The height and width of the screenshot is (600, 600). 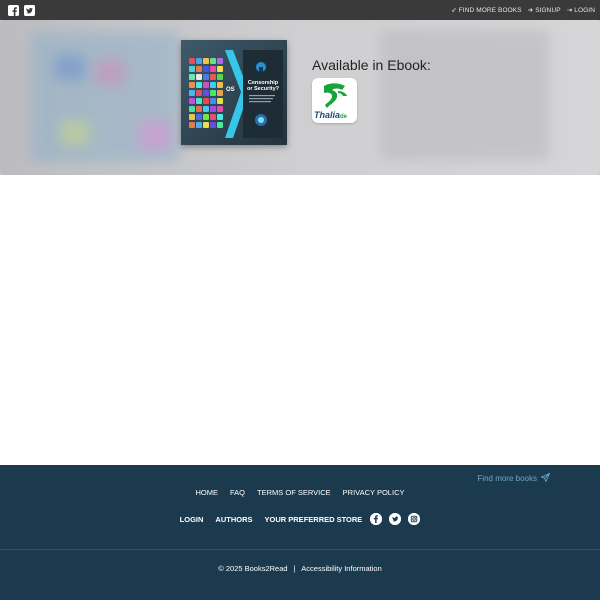 What do you see at coordinates (545, 478) in the screenshot?
I see `paper-plane-icon` at bounding box center [545, 478].